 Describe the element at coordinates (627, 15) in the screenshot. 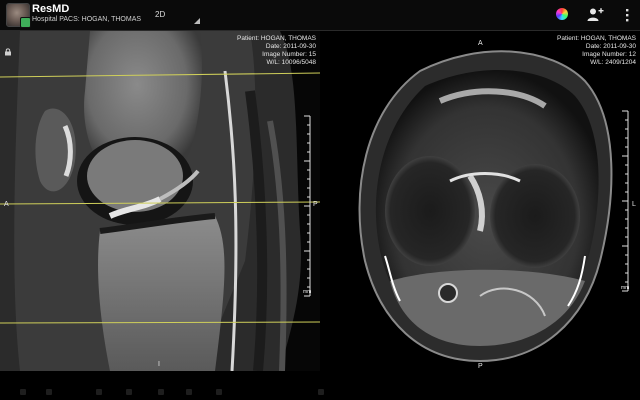

I see `overflow-menu-icon` at that location.